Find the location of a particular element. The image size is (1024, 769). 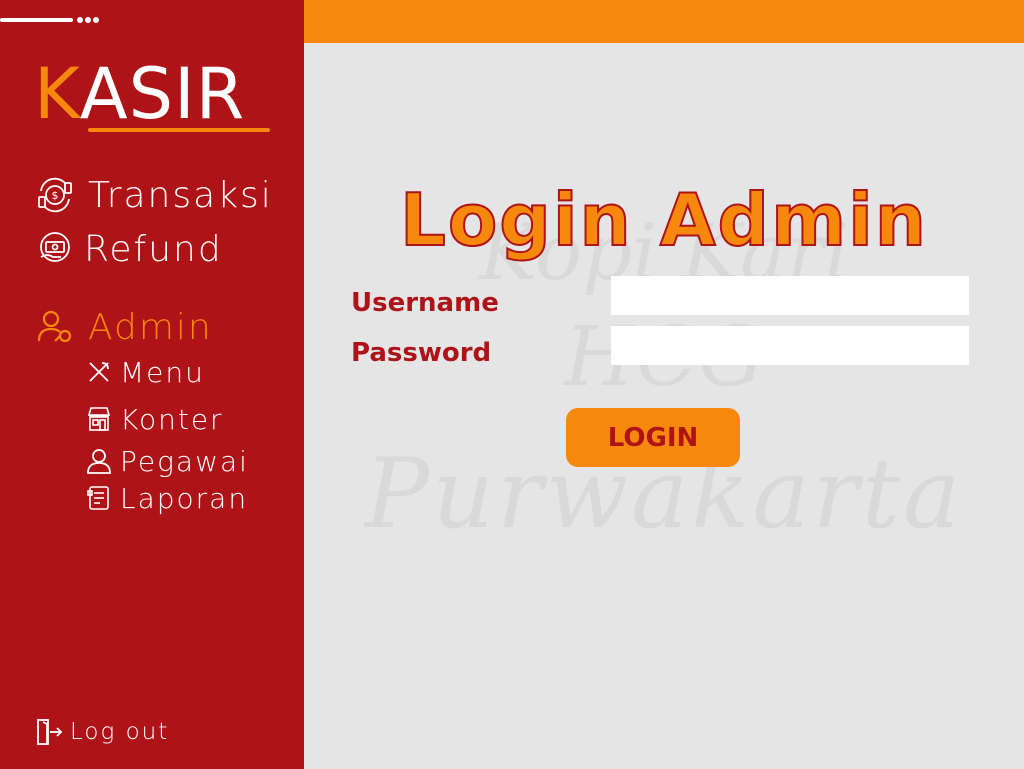

sidebar-item-label: Menu is located at coordinates (162, 372).